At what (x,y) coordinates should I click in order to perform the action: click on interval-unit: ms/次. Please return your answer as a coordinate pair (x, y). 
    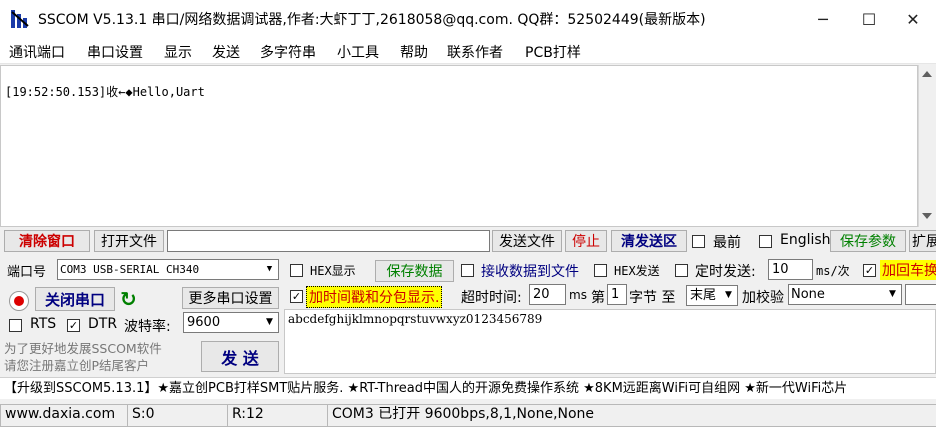
    Looking at the image, I should click on (833, 271).